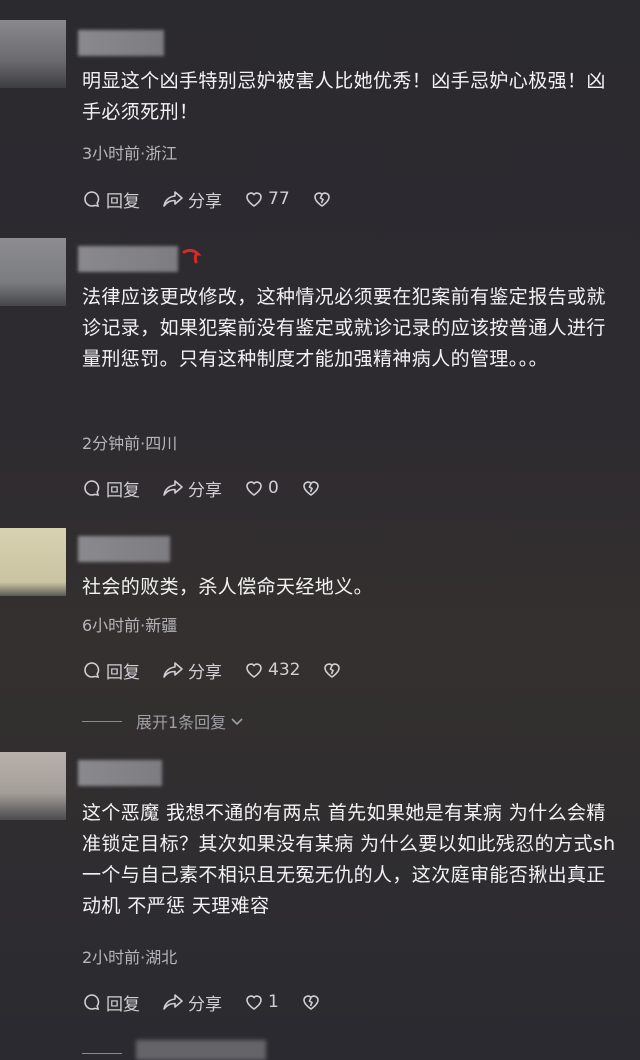 The image size is (640, 1060). Describe the element at coordinates (273, 488) in the screenshot. I see `like-count: 0` at that location.